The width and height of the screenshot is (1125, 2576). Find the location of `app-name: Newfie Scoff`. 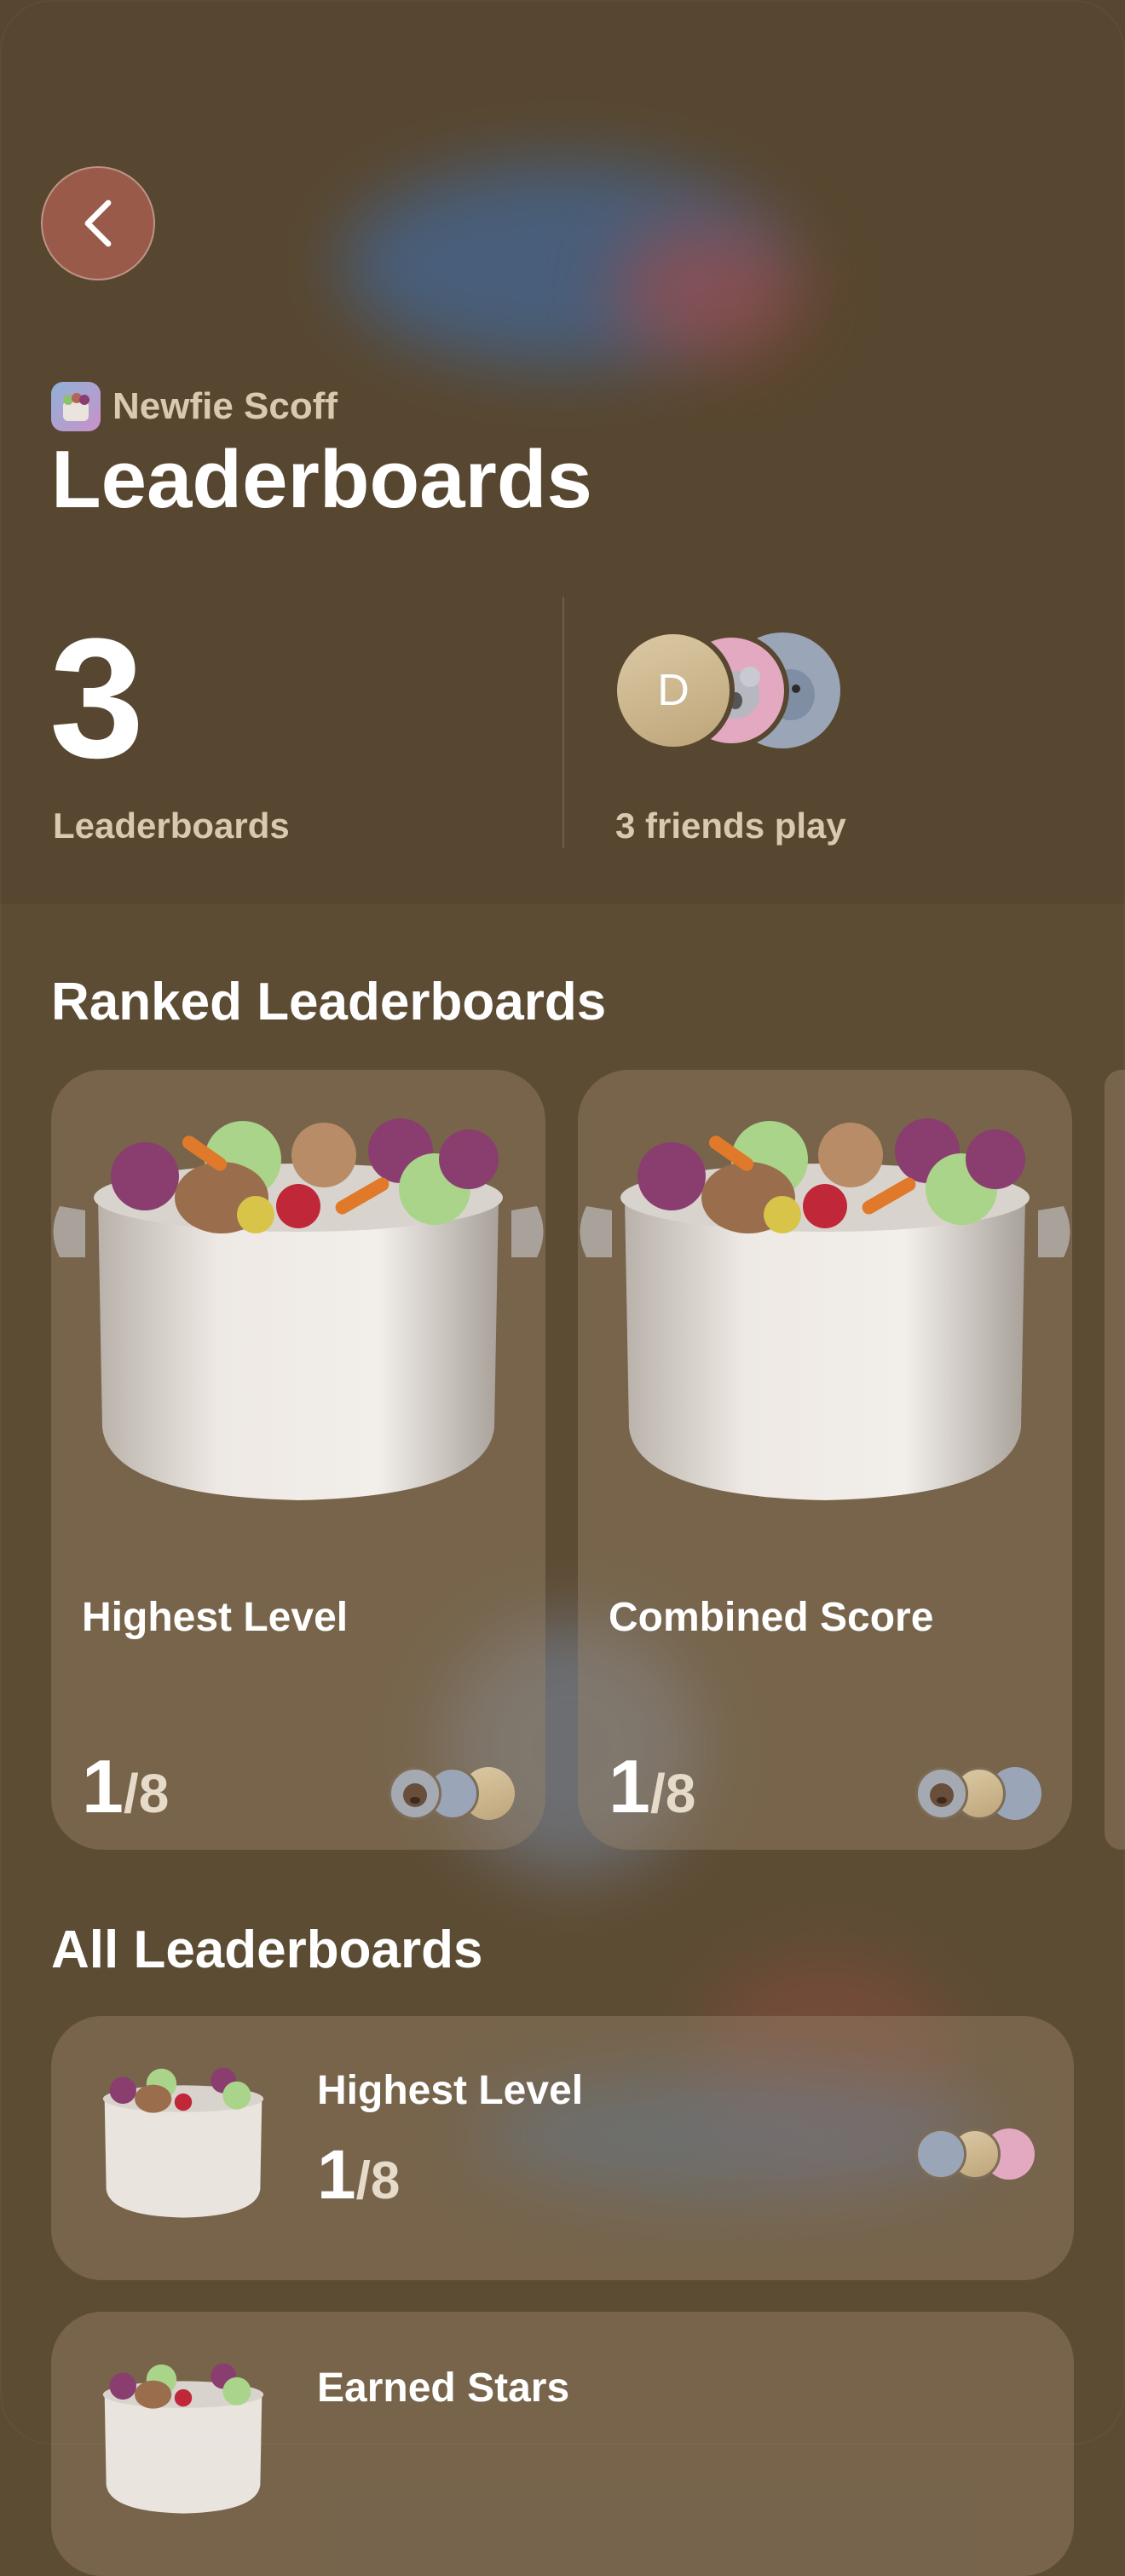

app-name: Newfie Scoff is located at coordinates (225, 406).